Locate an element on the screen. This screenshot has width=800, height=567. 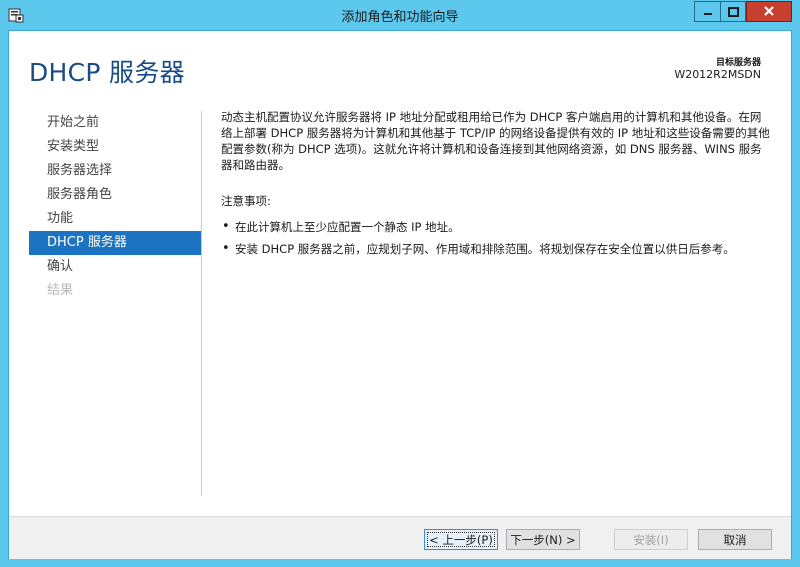
minimize-button is located at coordinates (707, 11).